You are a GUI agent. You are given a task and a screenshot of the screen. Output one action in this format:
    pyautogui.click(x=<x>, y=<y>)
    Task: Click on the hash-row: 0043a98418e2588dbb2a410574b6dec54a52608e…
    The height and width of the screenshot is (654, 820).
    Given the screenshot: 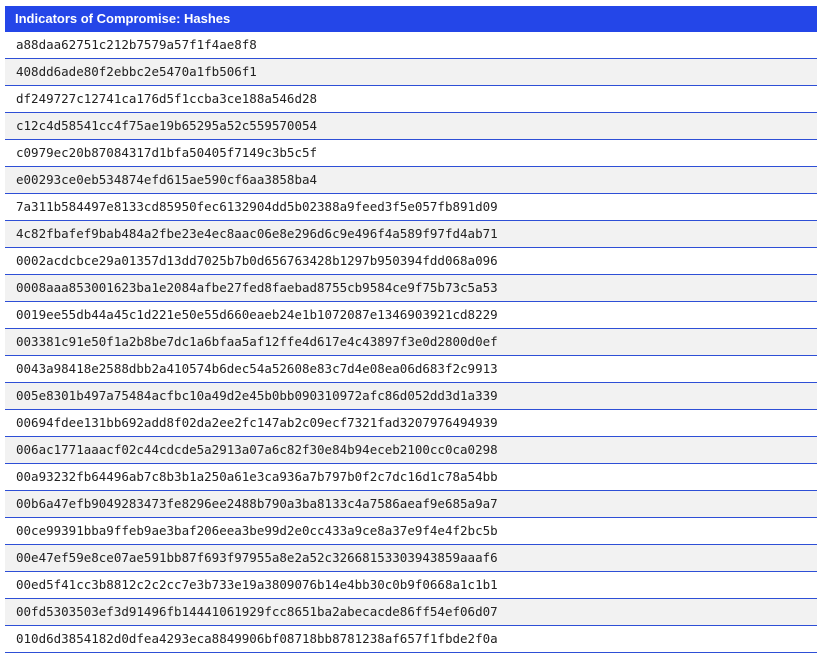 What is the action you would take?
    pyautogui.click(x=411, y=369)
    